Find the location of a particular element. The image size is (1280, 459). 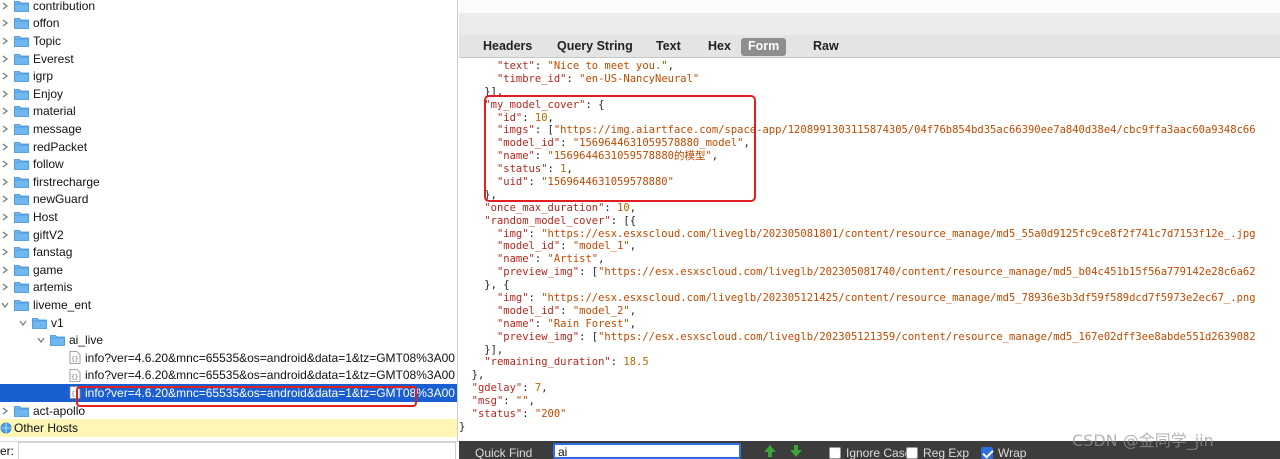

json-key: "gdelay" is located at coordinates (497, 388).